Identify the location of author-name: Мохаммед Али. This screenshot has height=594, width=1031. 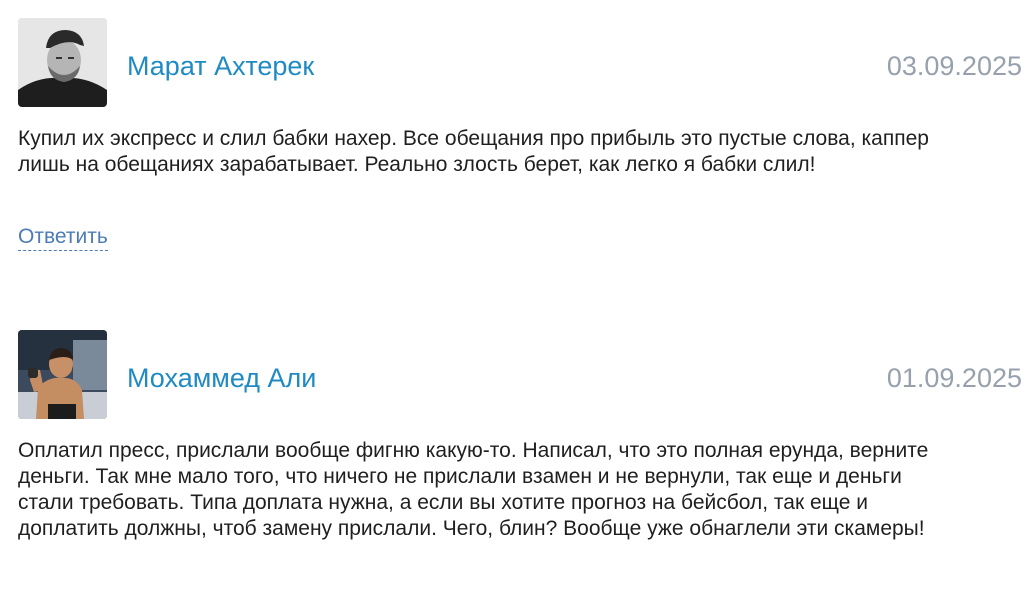
(221, 378).